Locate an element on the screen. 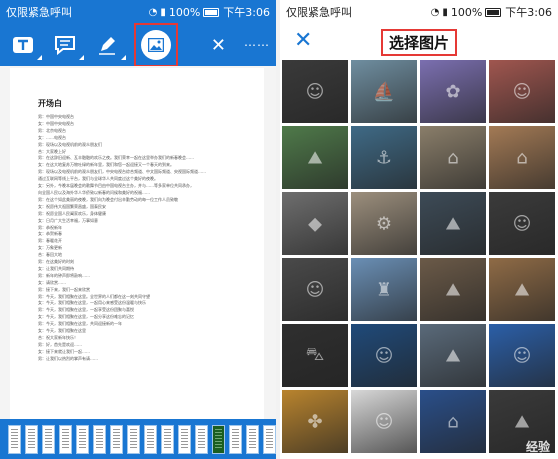 This screenshot has height=459, width=558. page-title: 选择图片 is located at coordinates (418, 42).